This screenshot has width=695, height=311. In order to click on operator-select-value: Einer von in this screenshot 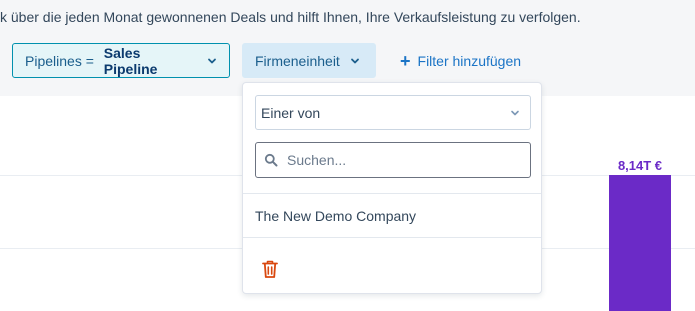, I will do `click(291, 112)`.